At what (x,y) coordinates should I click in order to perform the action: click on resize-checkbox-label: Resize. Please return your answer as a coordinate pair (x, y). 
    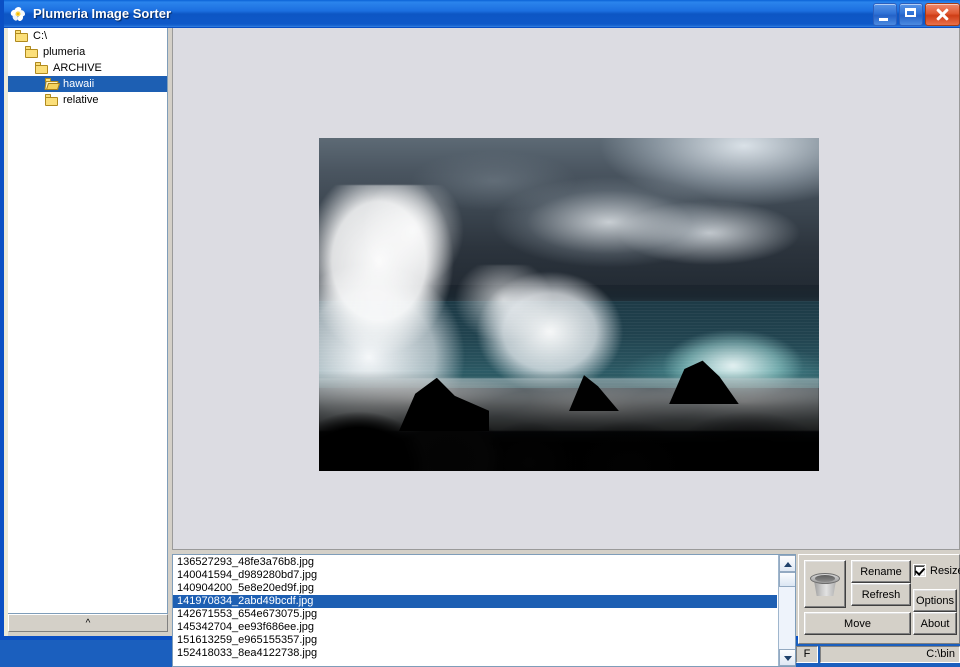
    Looking at the image, I should click on (945, 570).